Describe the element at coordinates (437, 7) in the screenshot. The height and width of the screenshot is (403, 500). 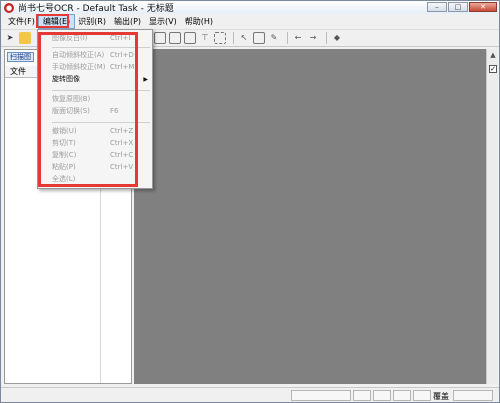
I see `minimize-button: –` at that location.